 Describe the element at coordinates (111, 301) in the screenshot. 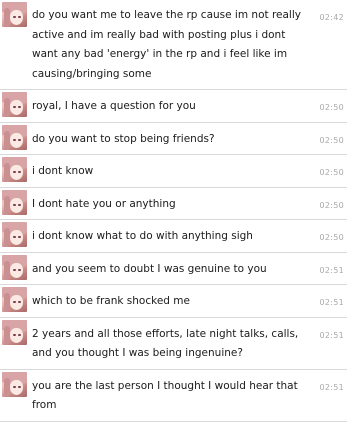

I see `message-text: which to be frank shocked me` at that location.